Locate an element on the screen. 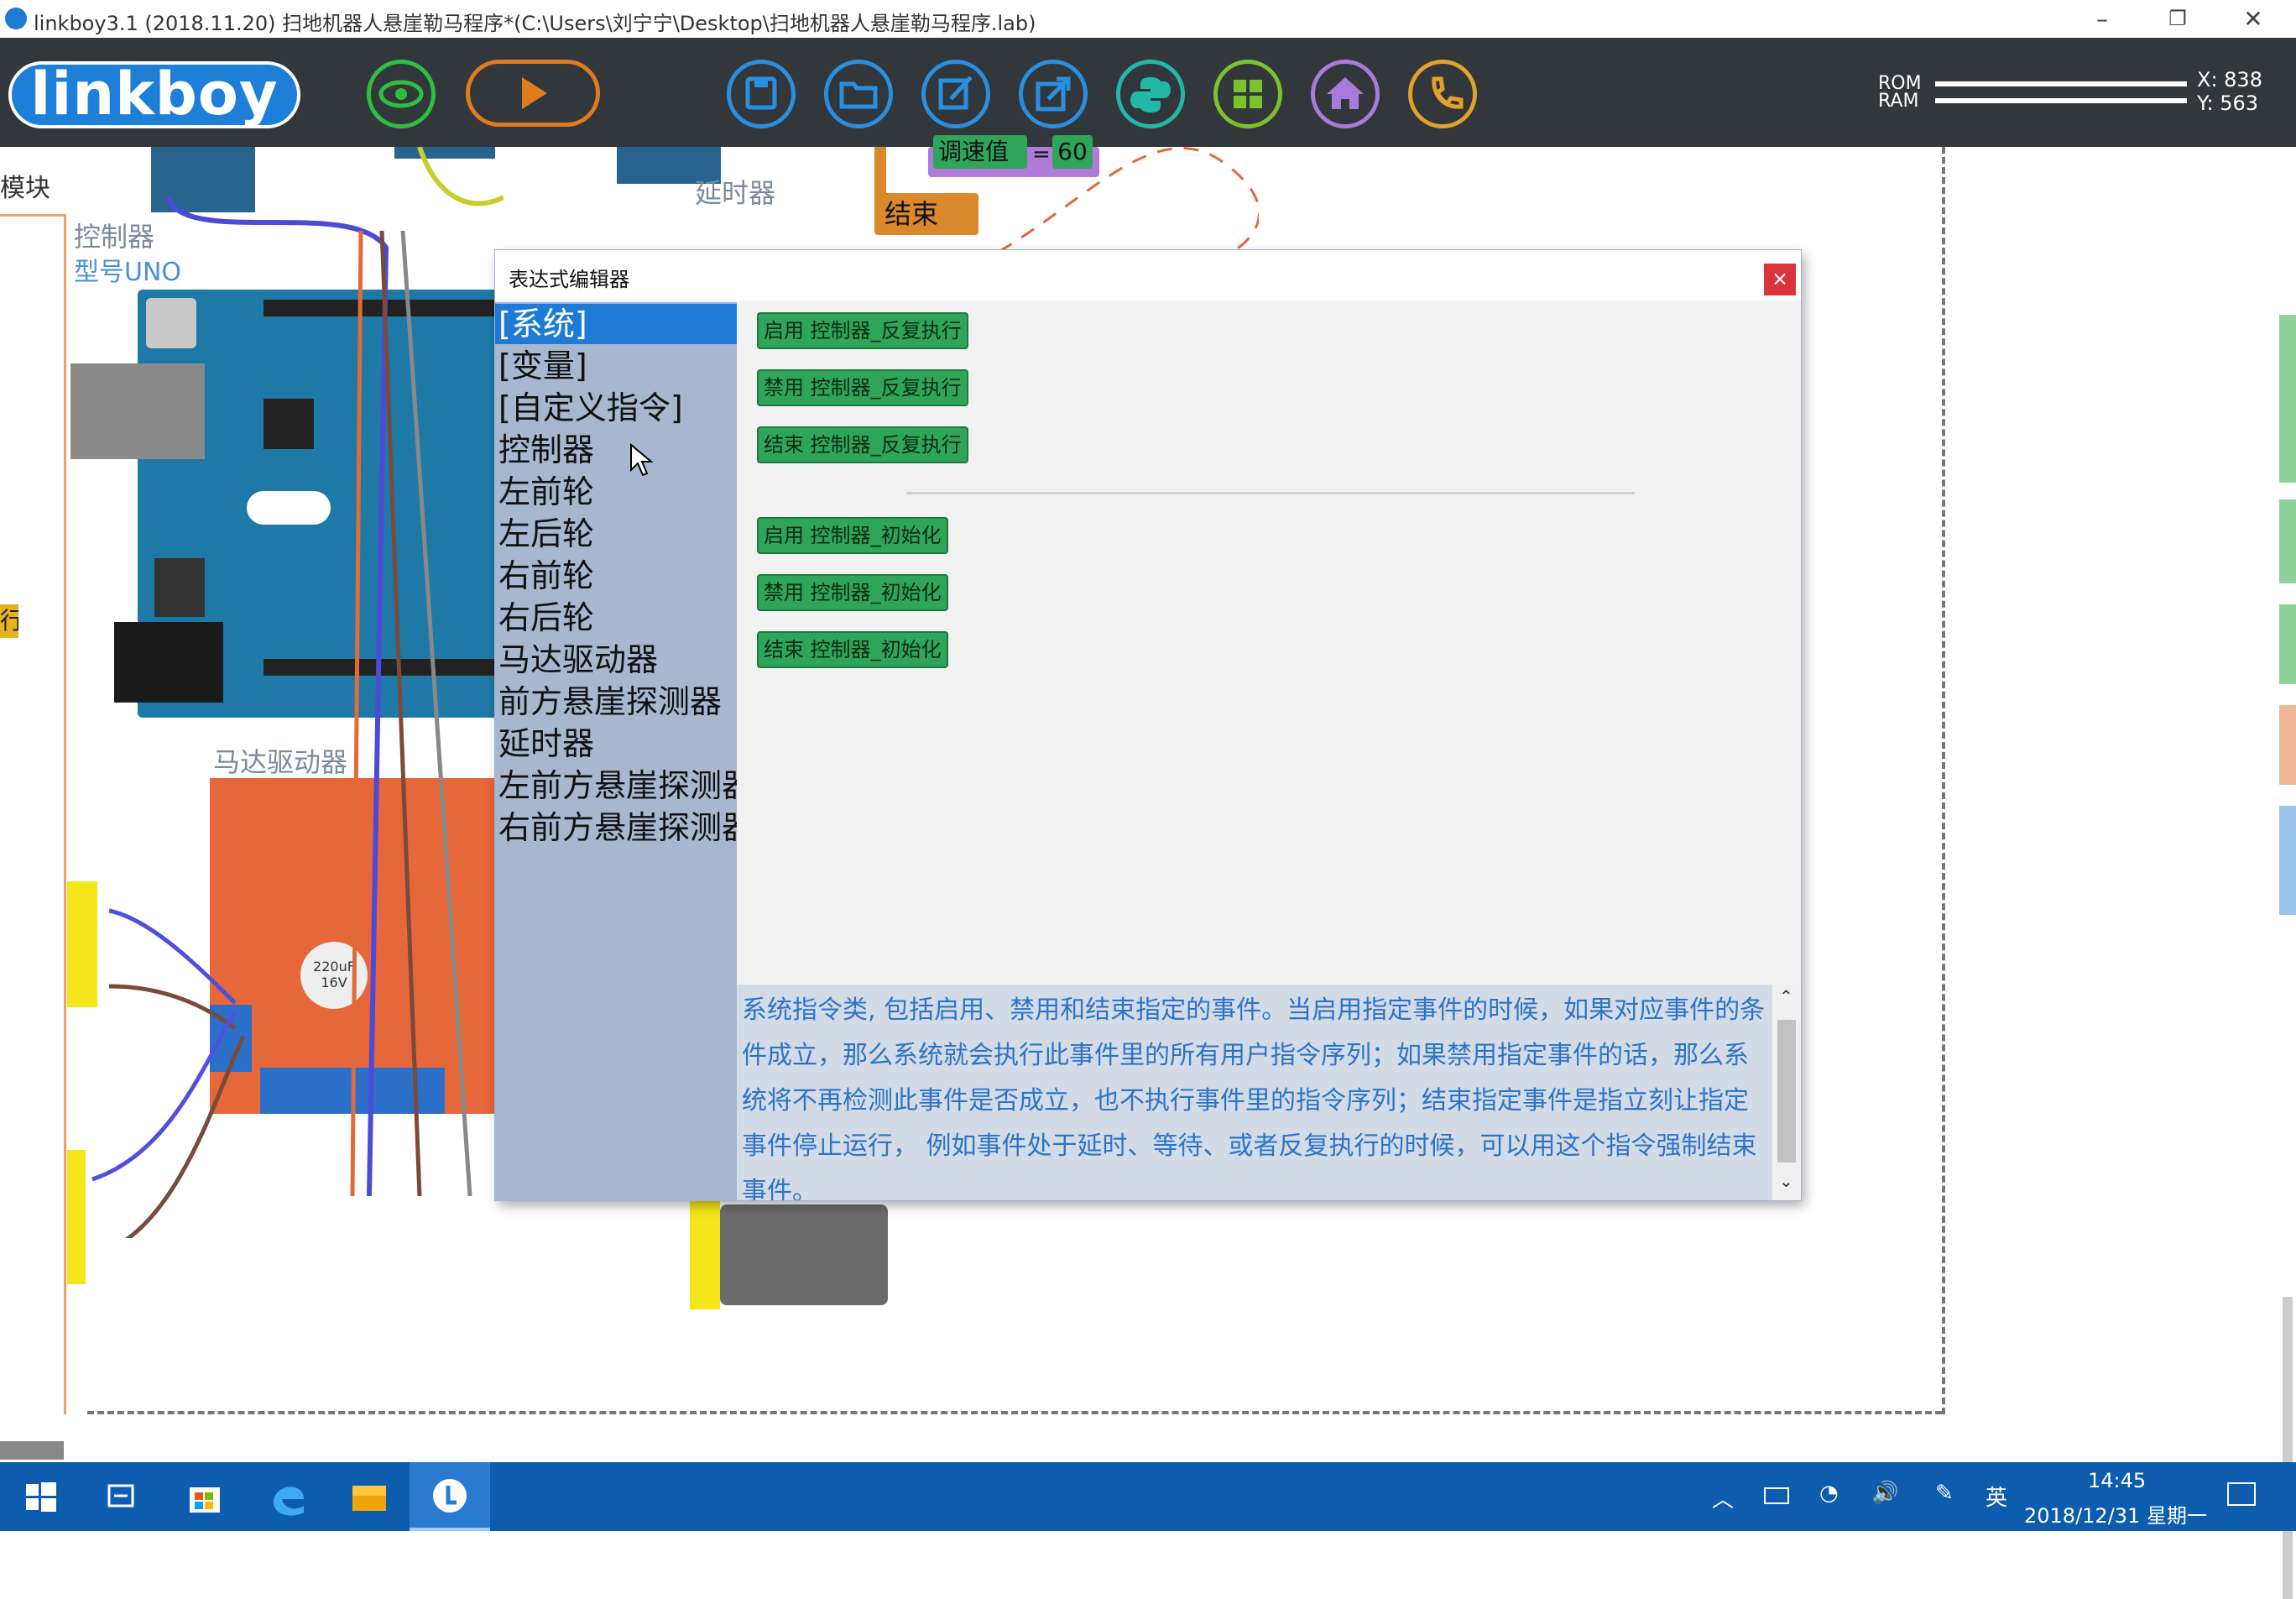  scroll-down-icon: ⌄ is located at coordinates (1786, 1181).